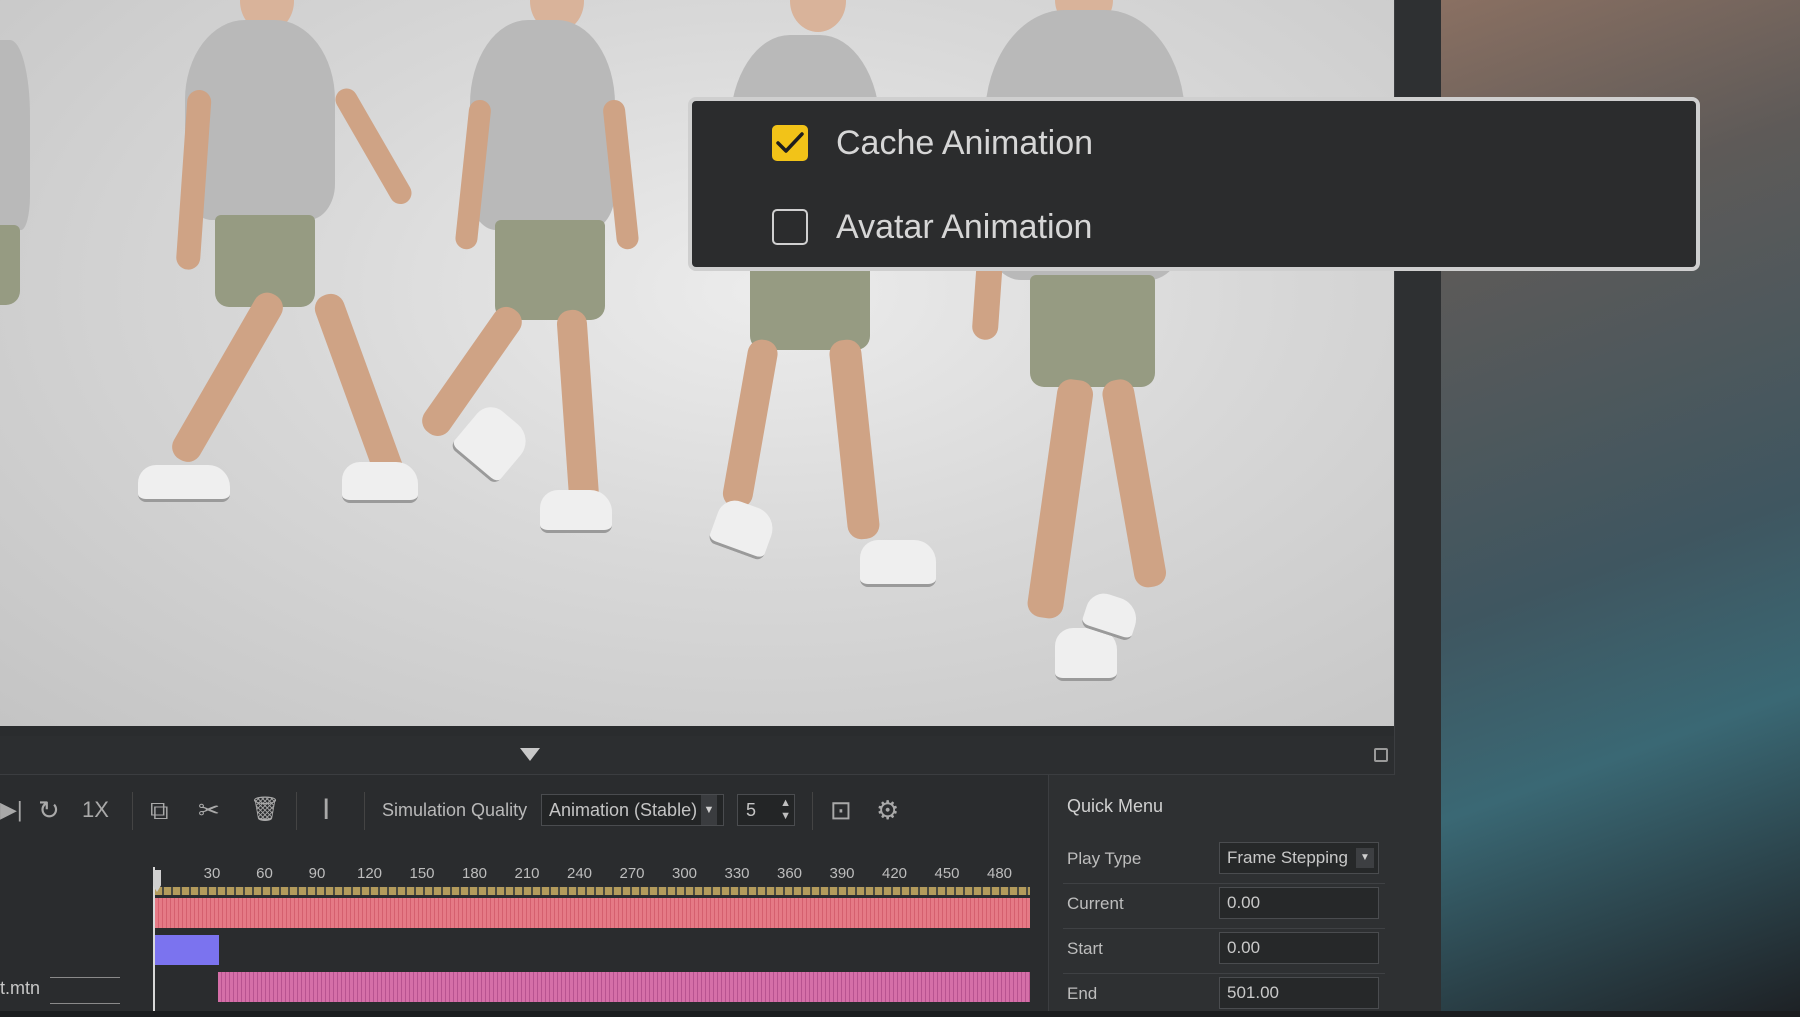  I want to click on quality-stepper-value: 5, so click(751, 810).